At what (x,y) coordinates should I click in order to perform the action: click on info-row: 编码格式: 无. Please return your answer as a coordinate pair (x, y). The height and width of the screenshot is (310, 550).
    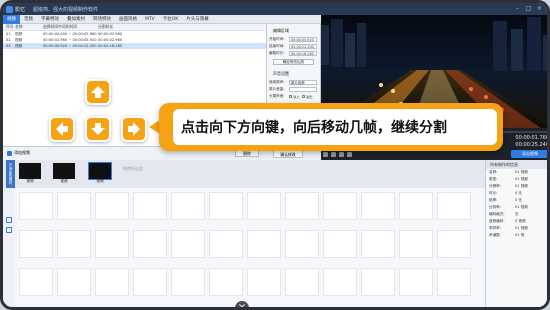
    Looking at the image, I should click on (516, 214).